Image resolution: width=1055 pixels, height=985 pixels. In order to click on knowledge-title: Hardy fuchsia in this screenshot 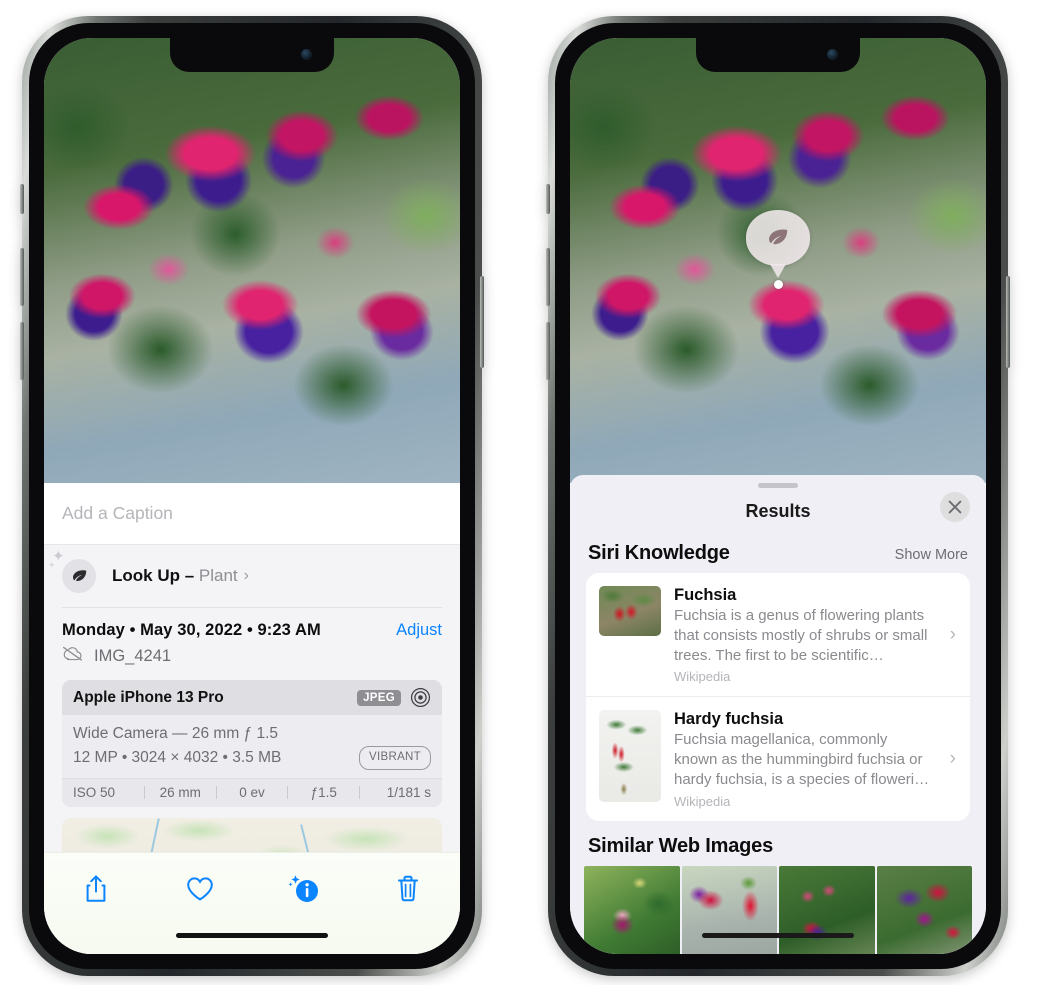, I will do `click(729, 719)`.